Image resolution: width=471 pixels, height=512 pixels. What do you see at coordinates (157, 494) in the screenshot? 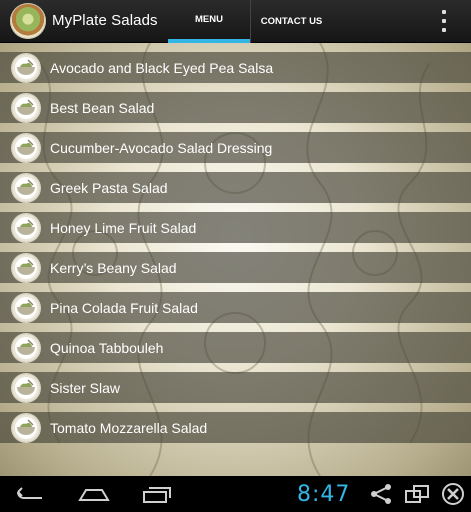
I see `recent-apps-icon` at bounding box center [157, 494].